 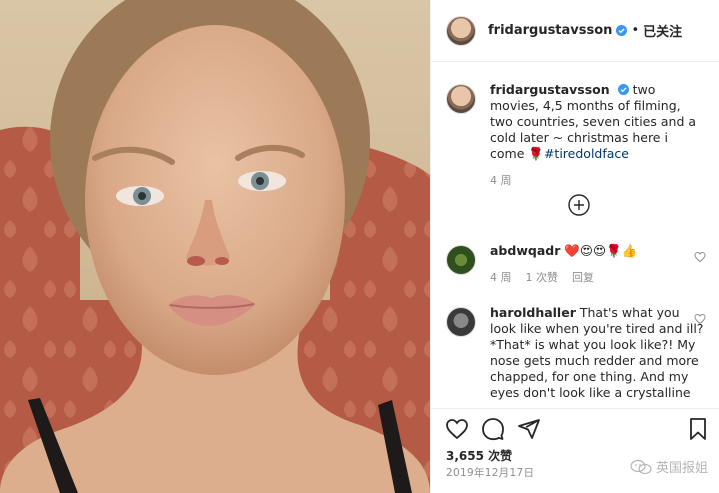 I want to click on action-icons, so click(x=493, y=429).